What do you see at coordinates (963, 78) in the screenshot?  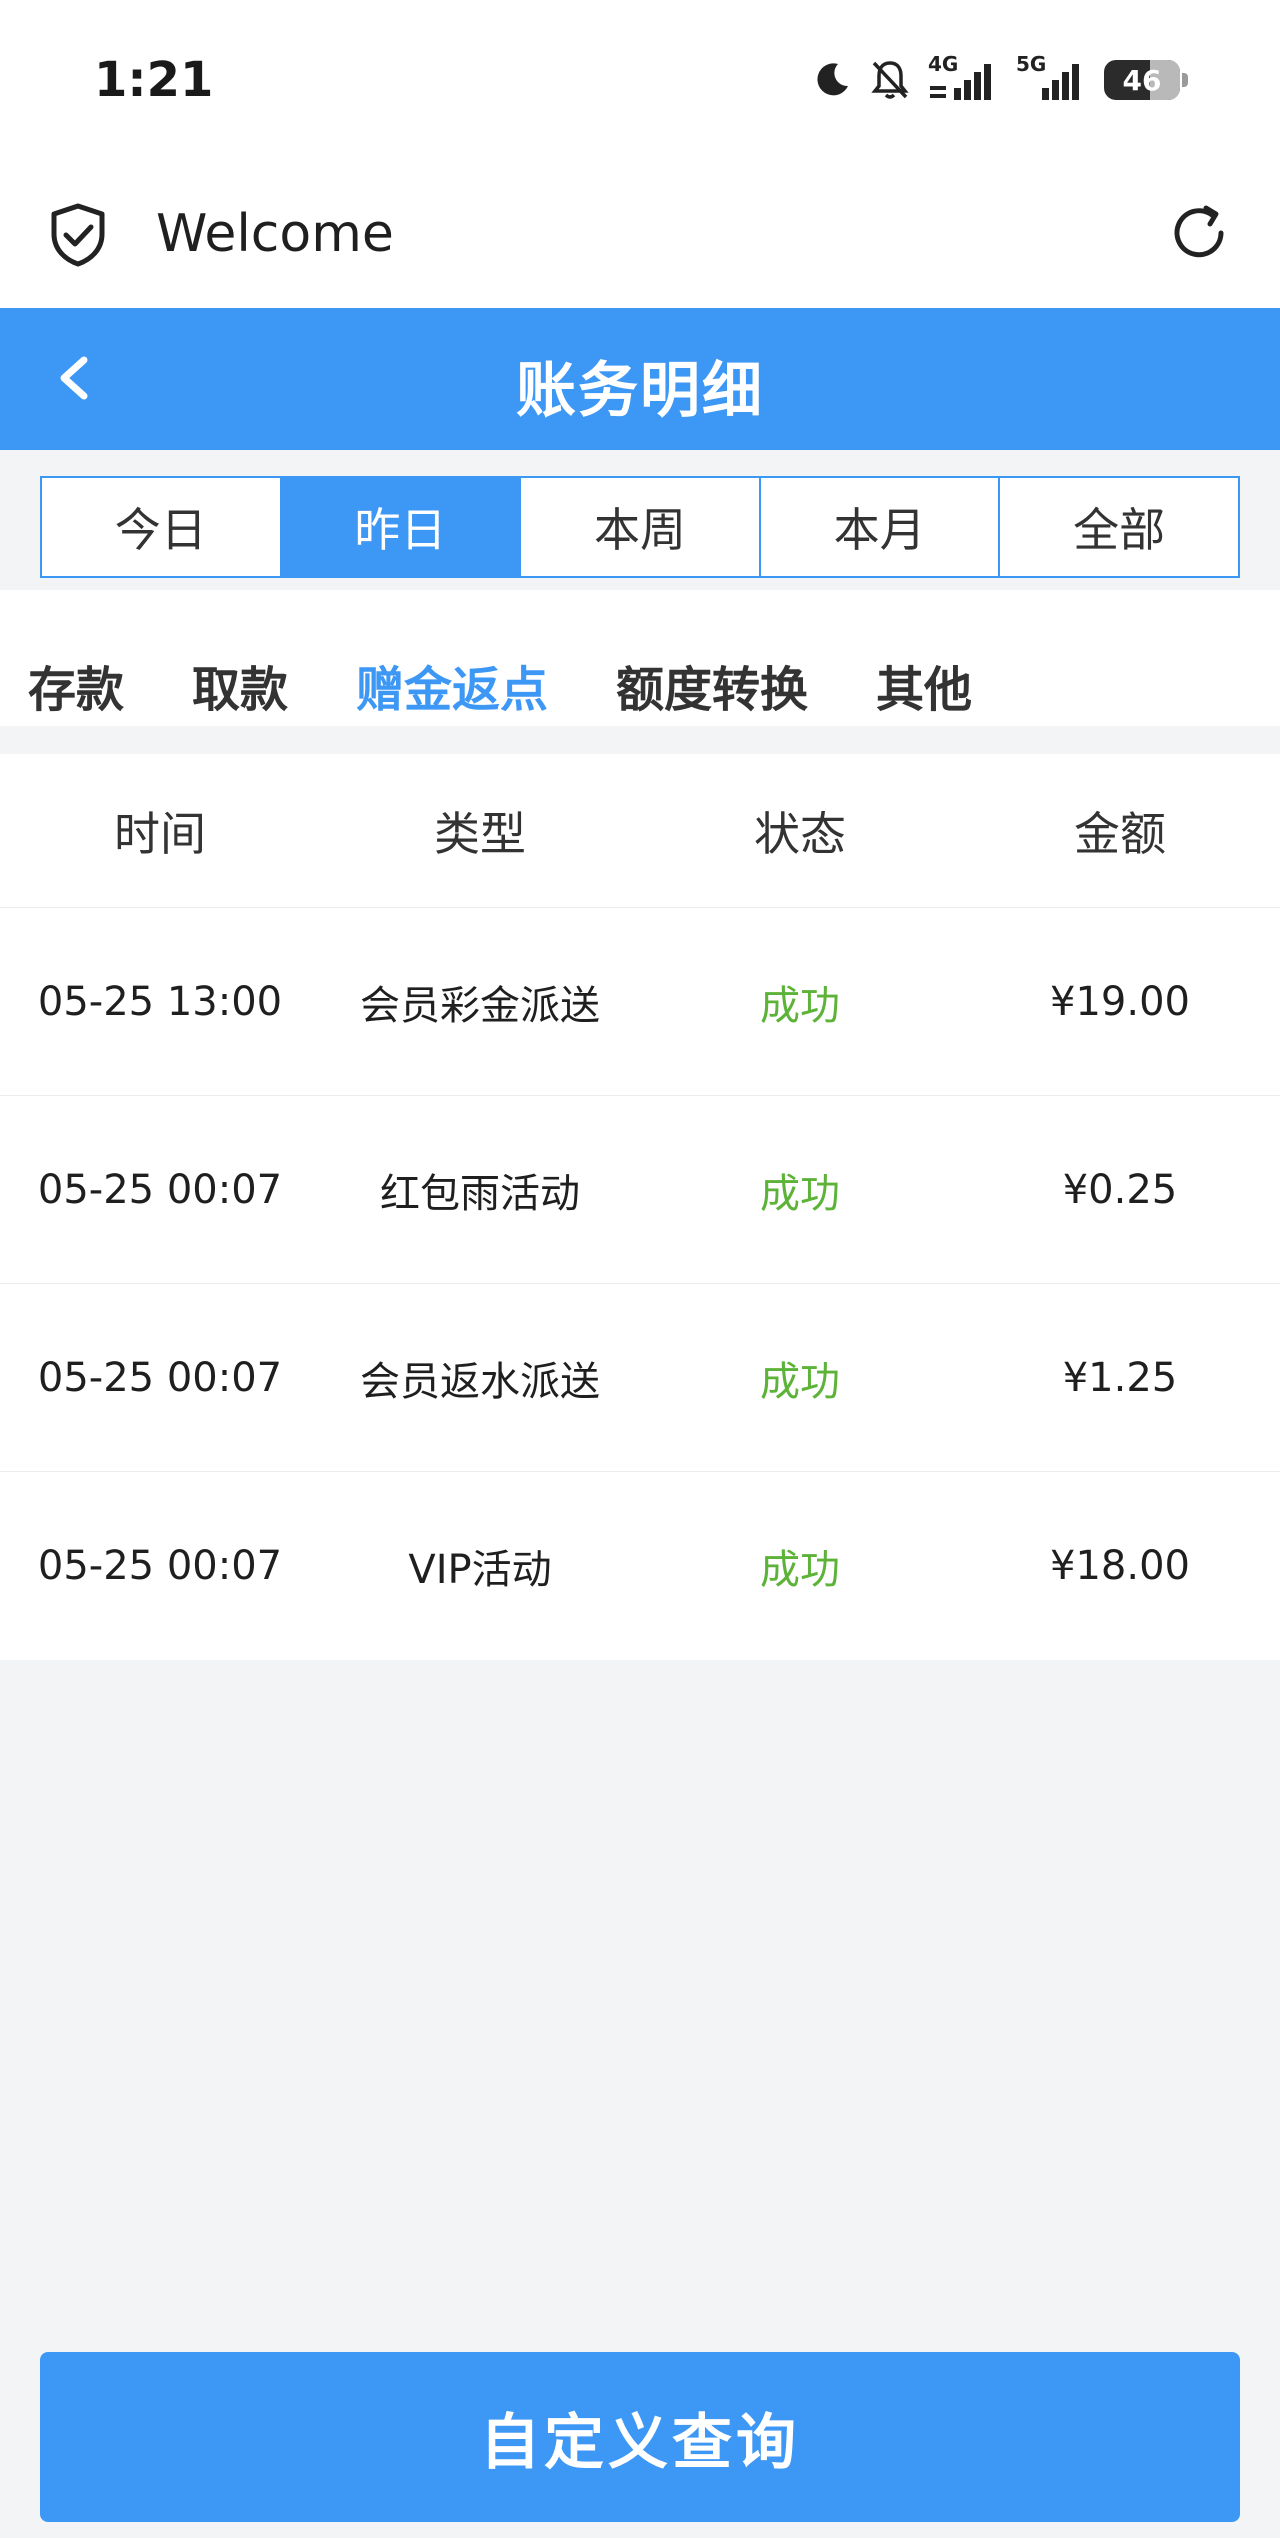 I see `signal-4g-icon: 4G` at bounding box center [963, 78].